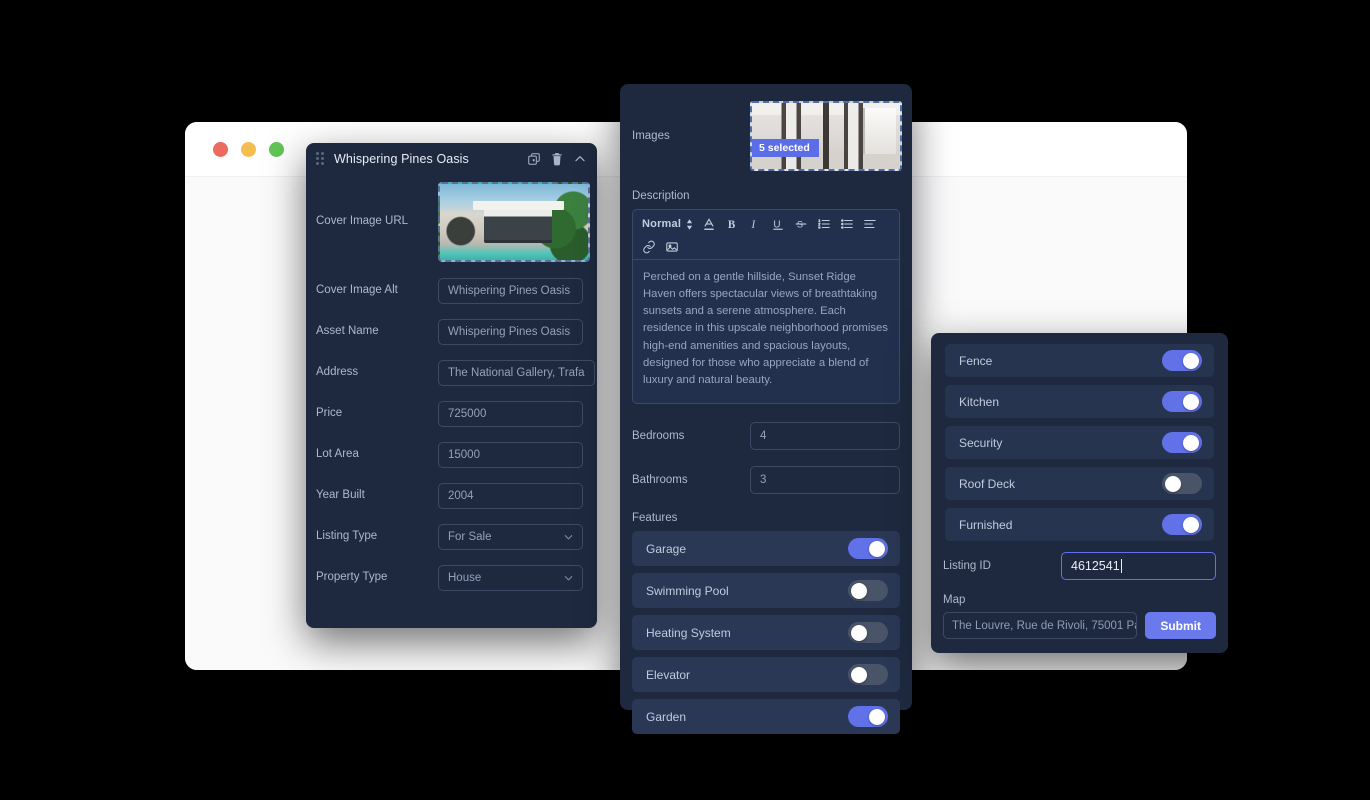 The height and width of the screenshot is (800, 1370). Describe the element at coordinates (1121, 566) in the screenshot. I see `text-cursor` at that location.